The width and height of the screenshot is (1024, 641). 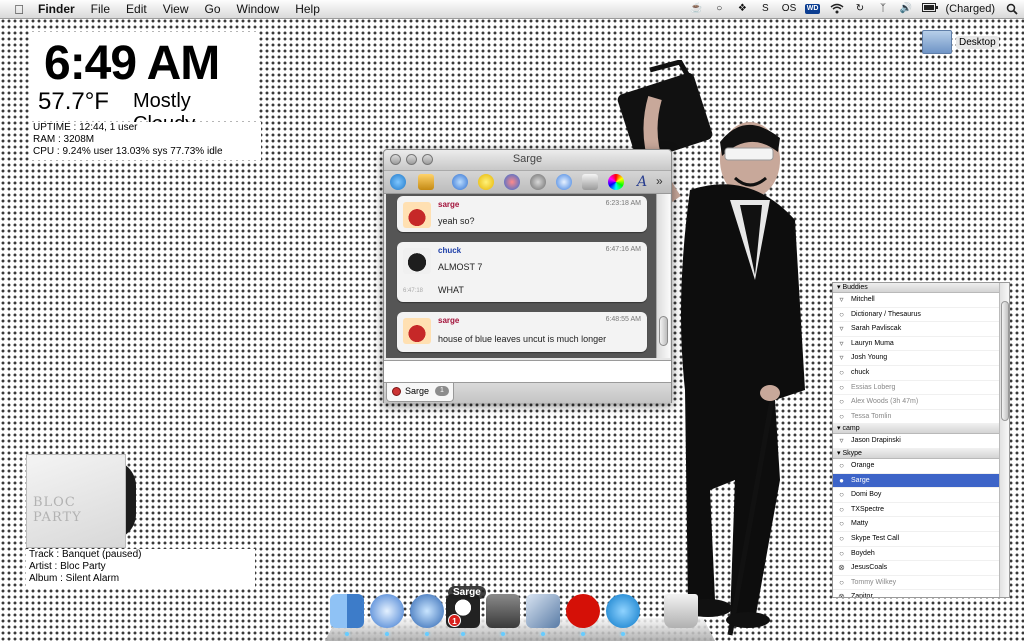 What do you see at coordinates (176, 9) in the screenshot?
I see `menu-view: View` at bounding box center [176, 9].